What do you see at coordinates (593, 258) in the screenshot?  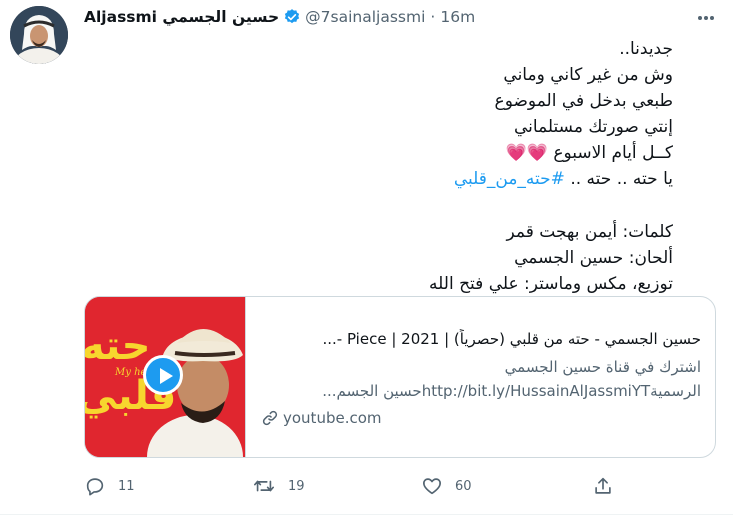 I see `credit-line: ألحان: حسين الجسمي` at bounding box center [593, 258].